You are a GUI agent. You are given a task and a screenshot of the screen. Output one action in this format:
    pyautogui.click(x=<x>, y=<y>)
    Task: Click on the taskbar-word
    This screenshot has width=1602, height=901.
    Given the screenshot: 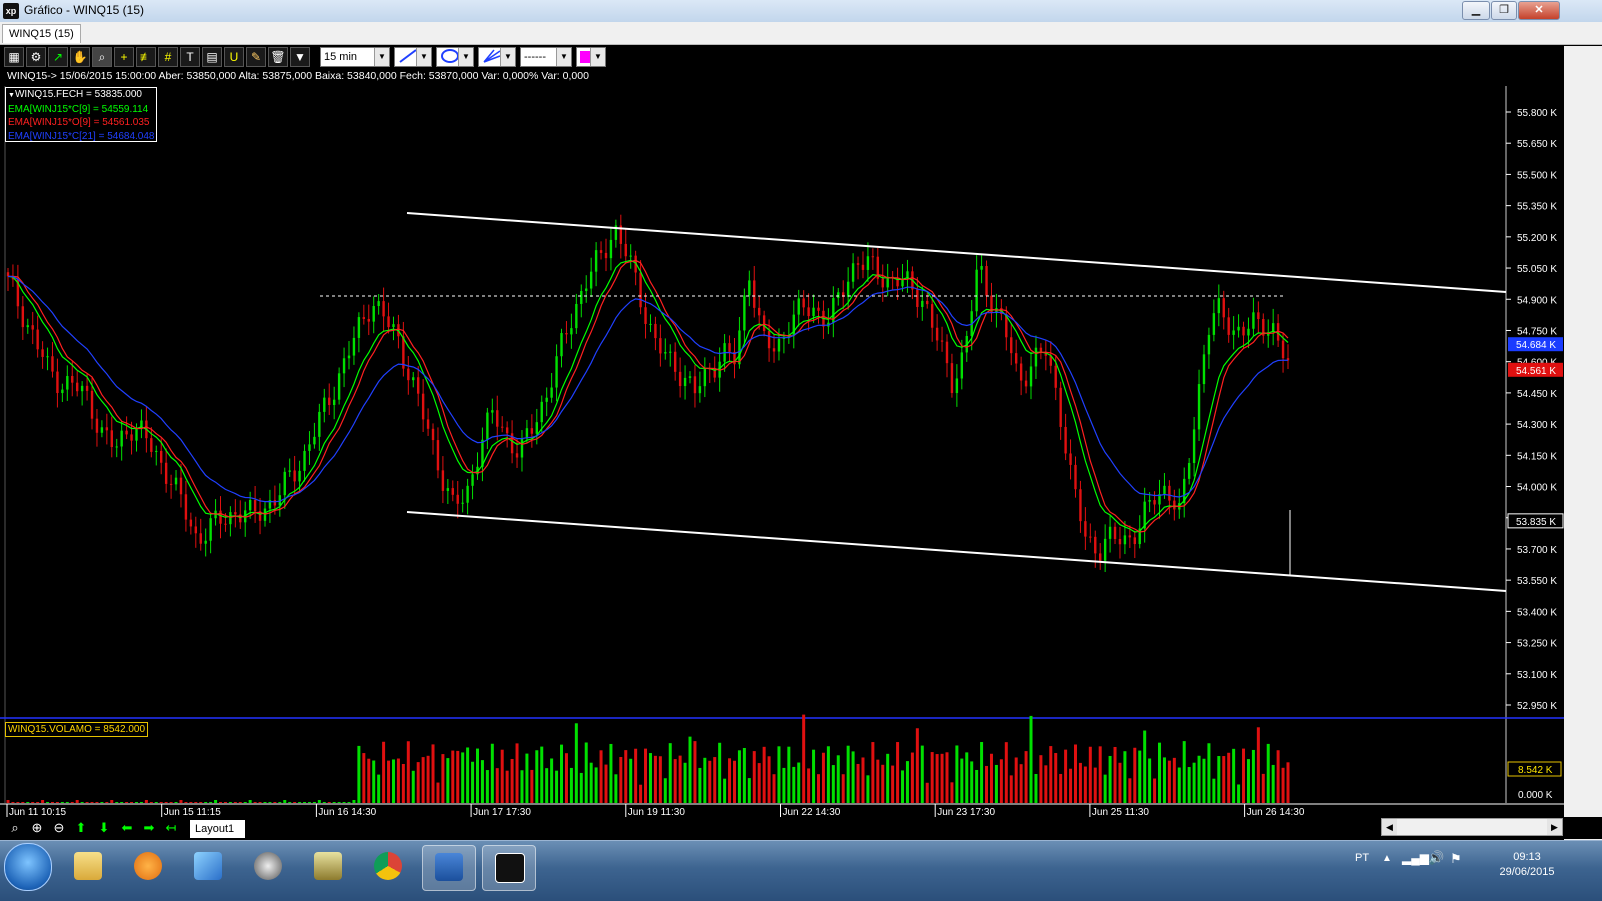 What is the action you would take?
    pyautogui.click(x=449, y=868)
    